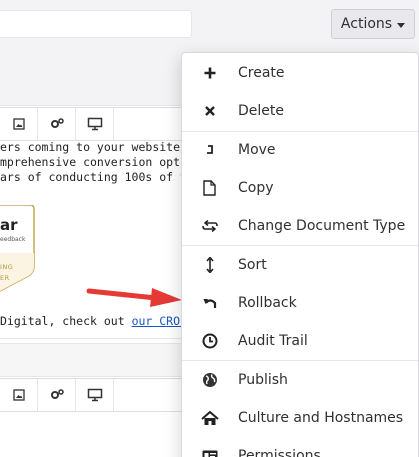  Describe the element at coordinates (252, 265) in the screenshot. I see `menu-item-label: Sort` at that location.